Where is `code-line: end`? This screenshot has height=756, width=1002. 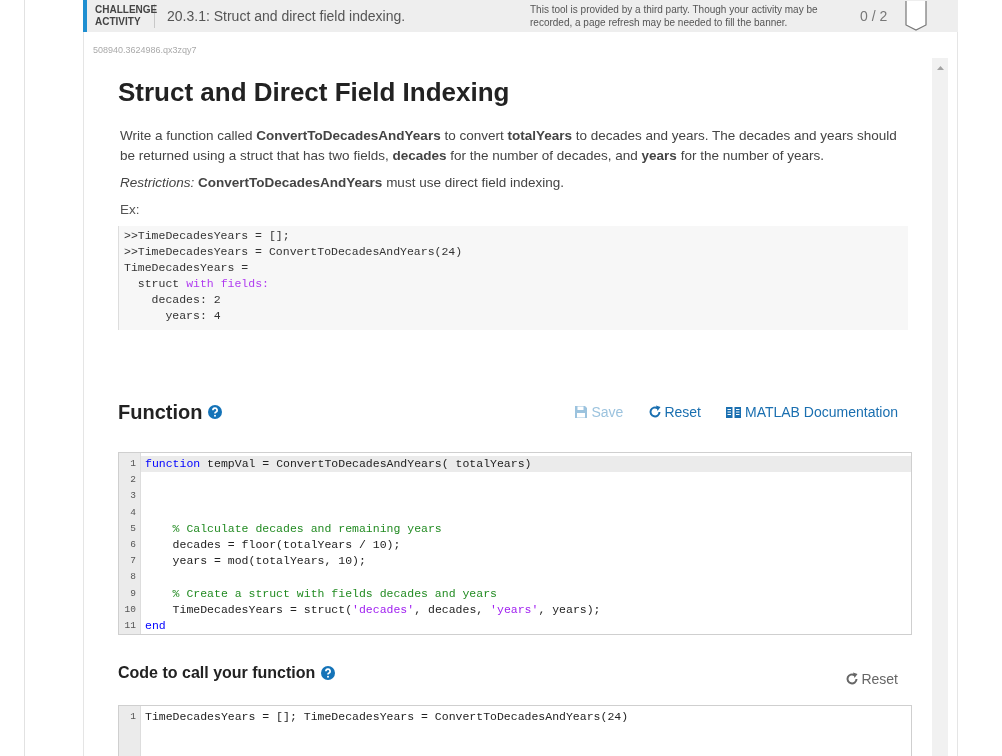 code-line: end is located at coordinates (155, 625).